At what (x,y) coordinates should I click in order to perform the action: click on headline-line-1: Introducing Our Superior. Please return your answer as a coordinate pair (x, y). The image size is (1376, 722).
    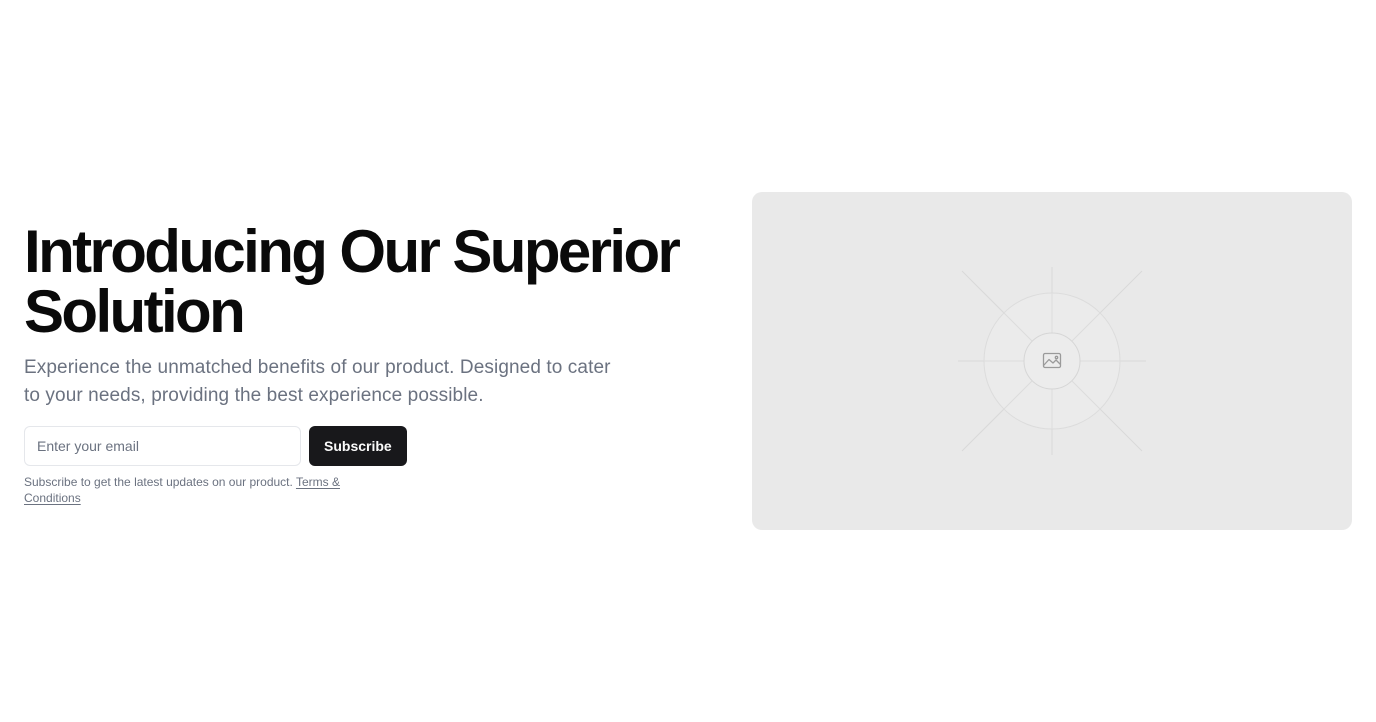
    Looking at the image, I should click on (352, 251).